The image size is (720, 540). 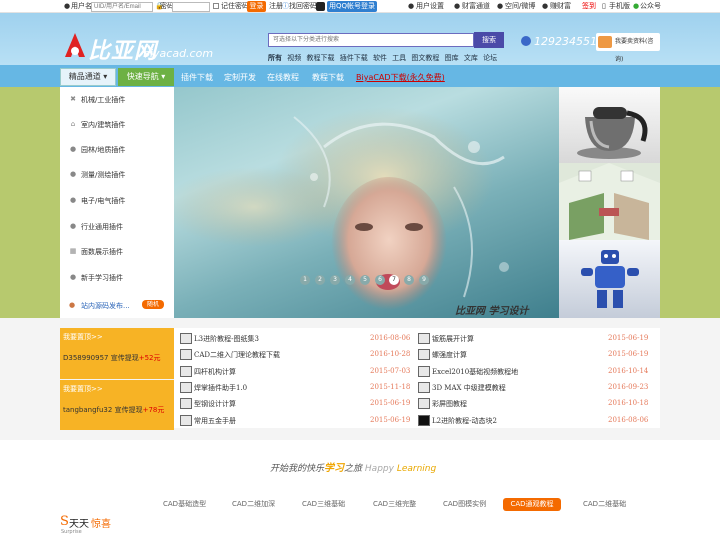 I want to click on thumb-robot, so click(x=609, y=279).